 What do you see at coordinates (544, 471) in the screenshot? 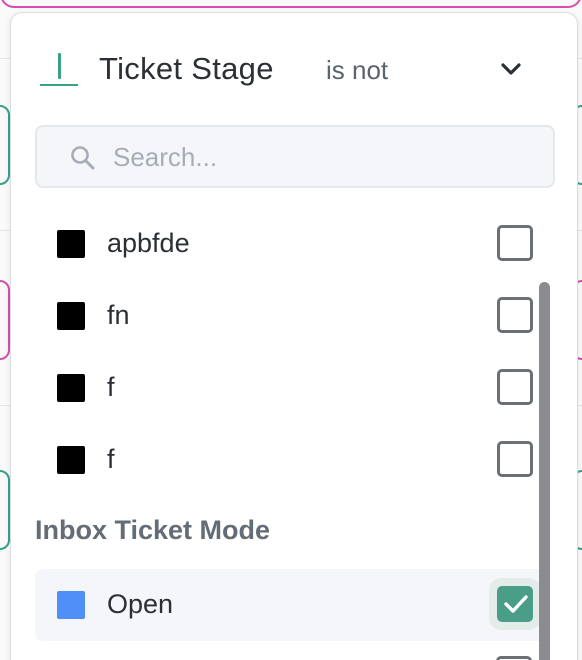
I see `scrollbar-thumb` at bounding box center [544, 471].